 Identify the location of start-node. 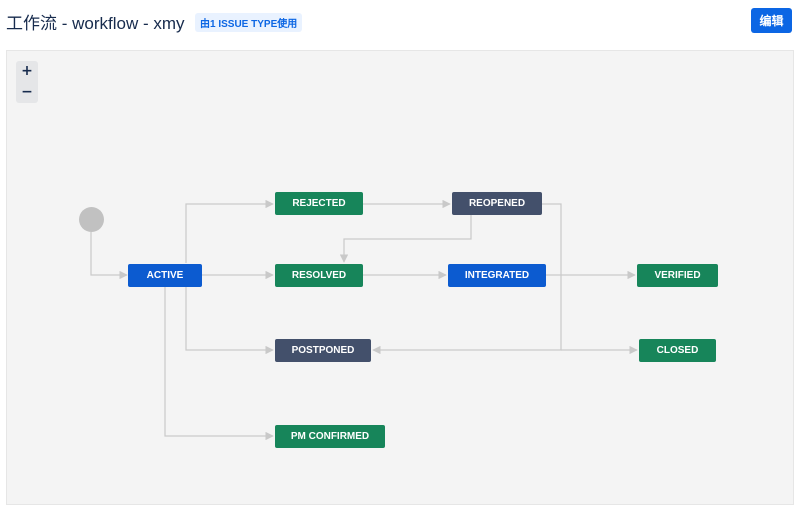
(91, 219).